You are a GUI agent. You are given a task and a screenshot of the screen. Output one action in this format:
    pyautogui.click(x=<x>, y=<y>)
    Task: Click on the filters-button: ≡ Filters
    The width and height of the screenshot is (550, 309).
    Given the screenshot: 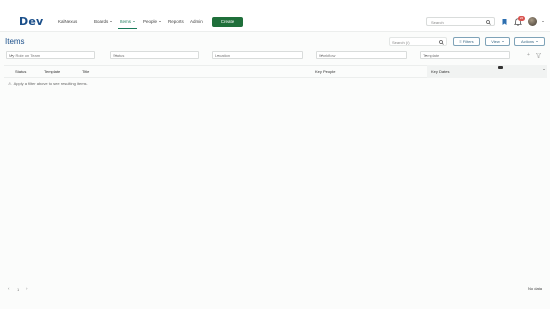 What is the action you would take?
    pyautogui.click(x=466, y=41)
    